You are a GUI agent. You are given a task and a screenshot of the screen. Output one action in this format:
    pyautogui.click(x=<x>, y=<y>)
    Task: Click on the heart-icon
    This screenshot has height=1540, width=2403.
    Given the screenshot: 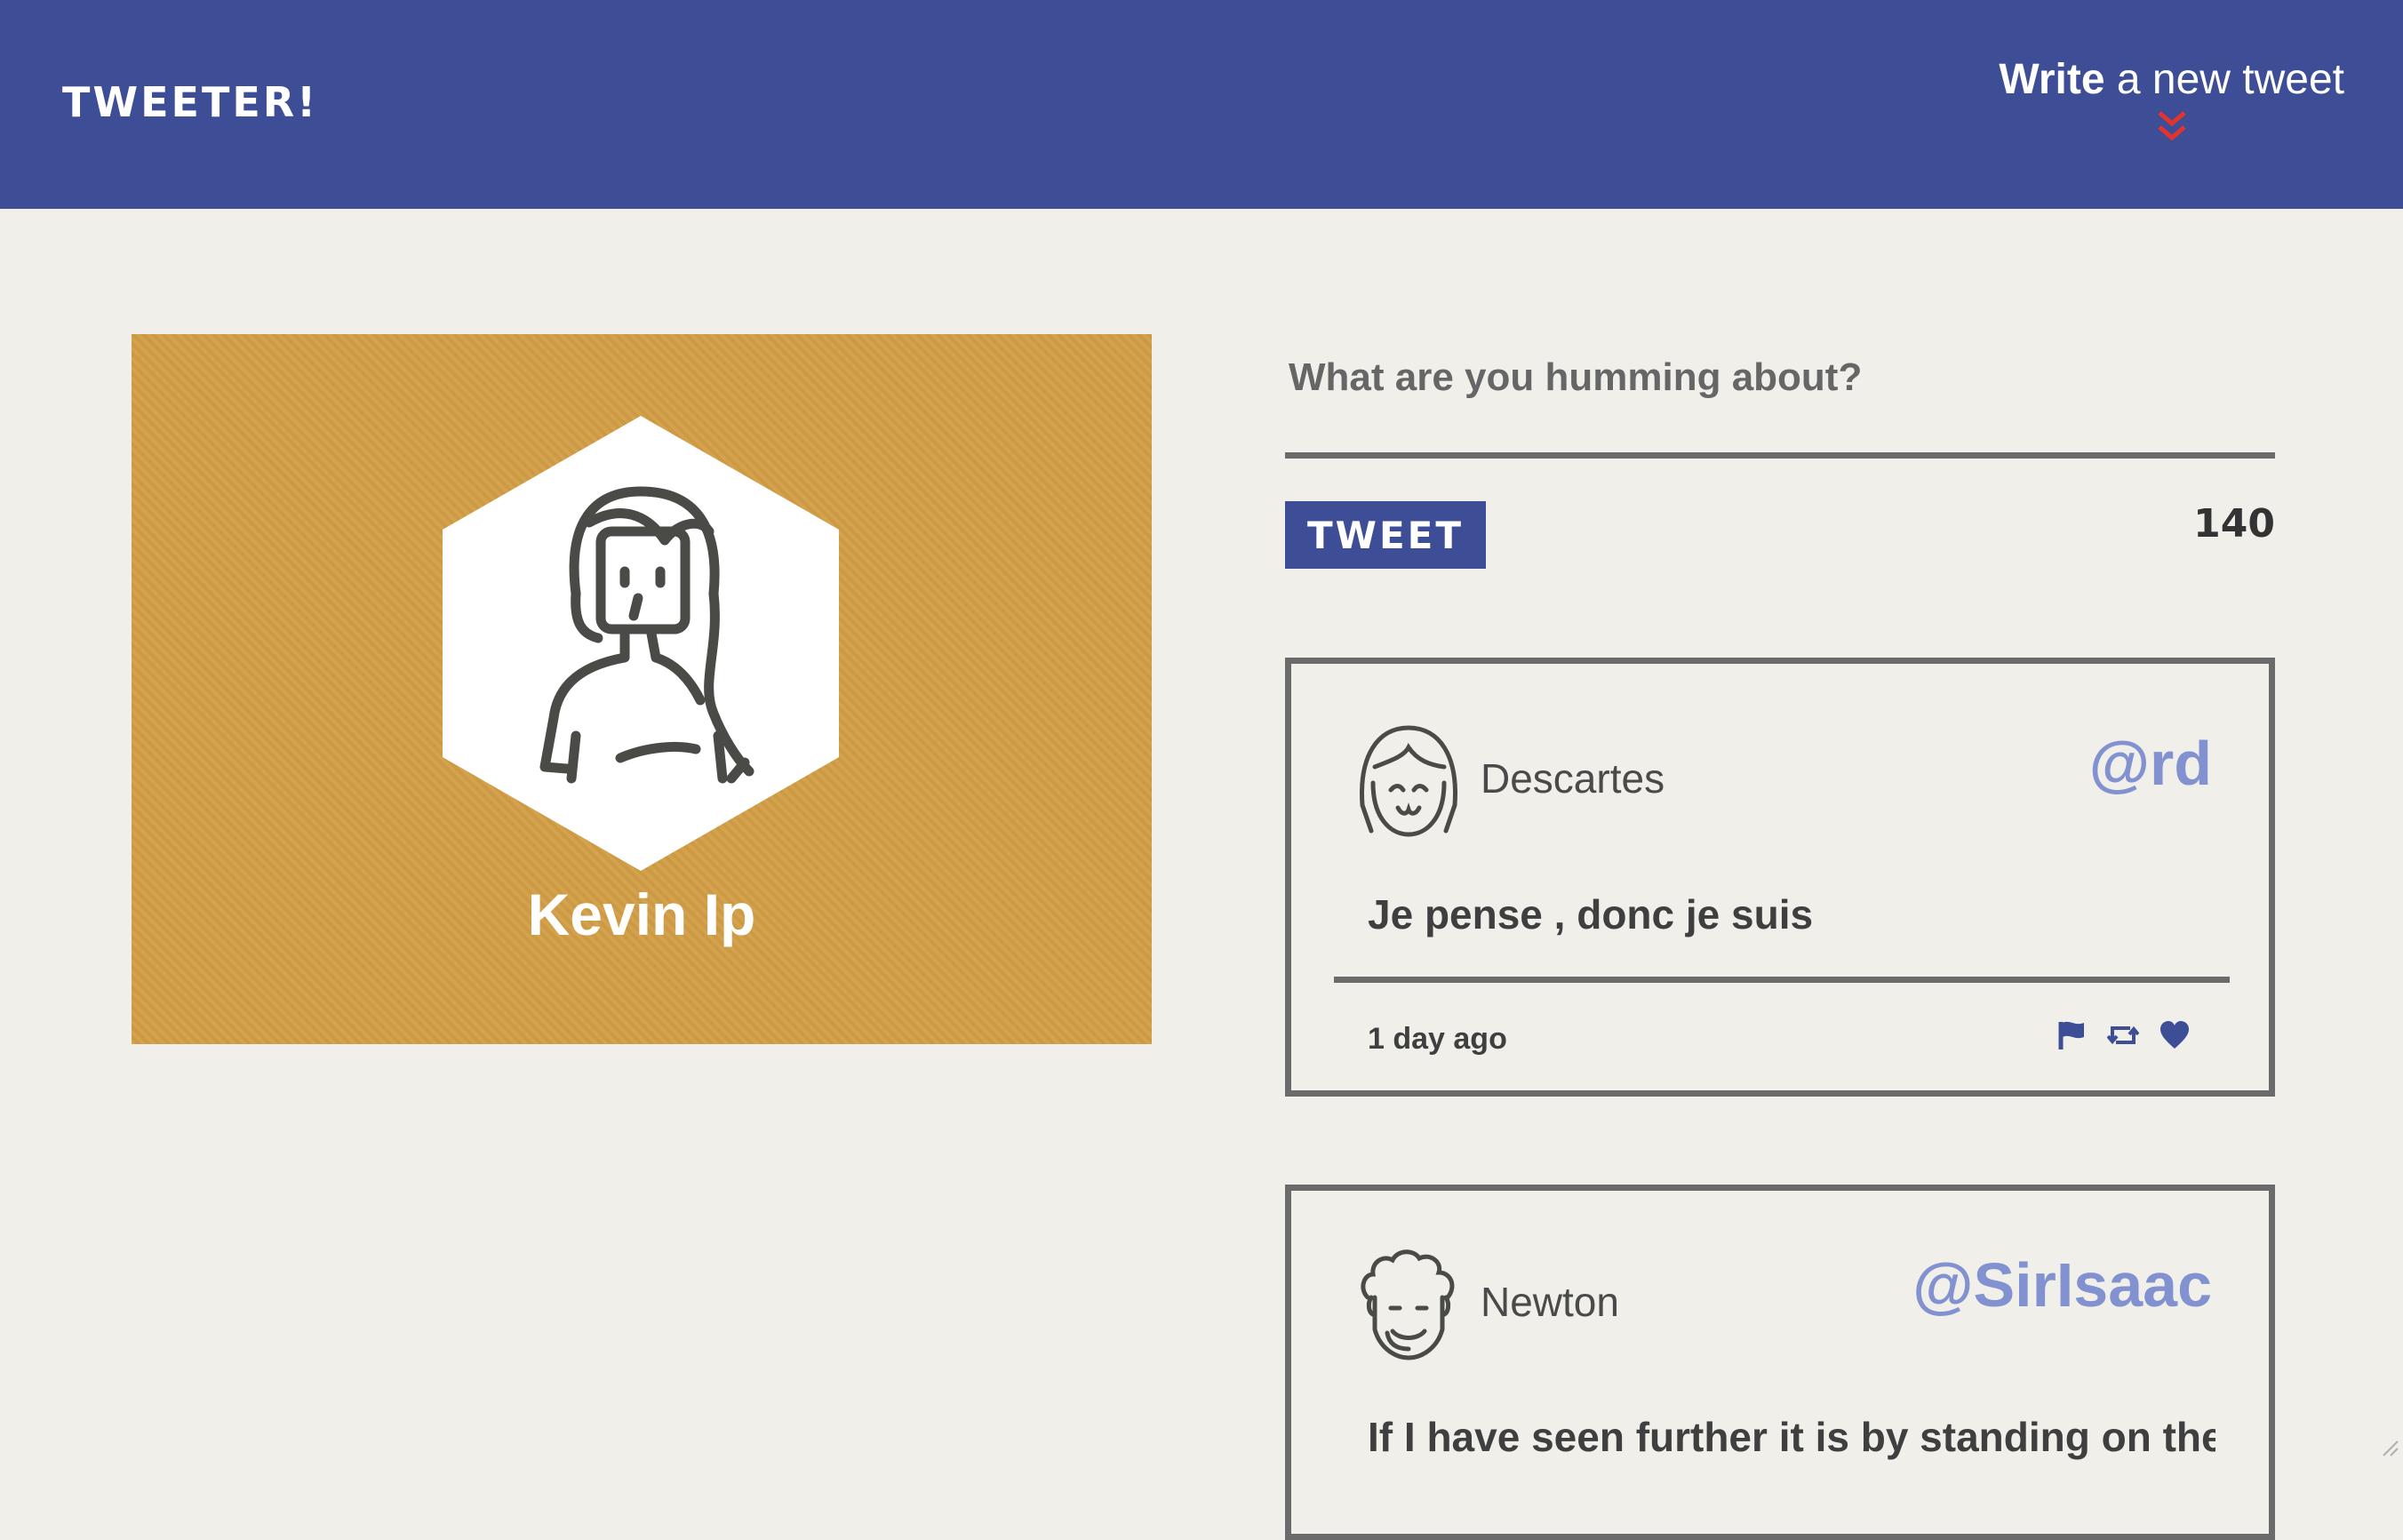 What is the action you would take?
    pyautogui.click(x=2175, y=1035)
    